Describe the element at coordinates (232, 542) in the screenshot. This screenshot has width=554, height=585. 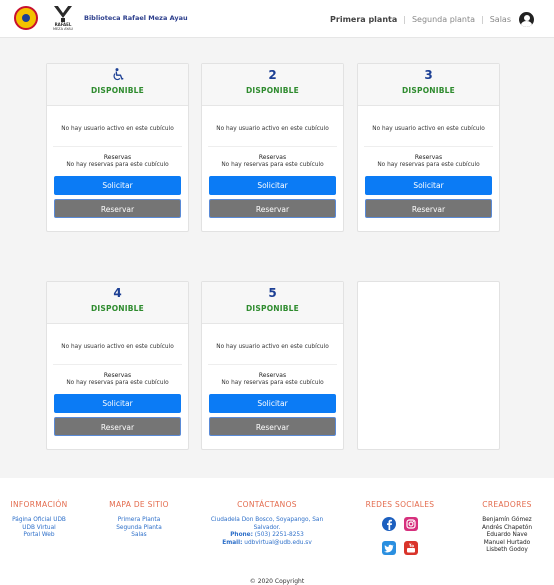
I see `email-label: Email:` at that location.